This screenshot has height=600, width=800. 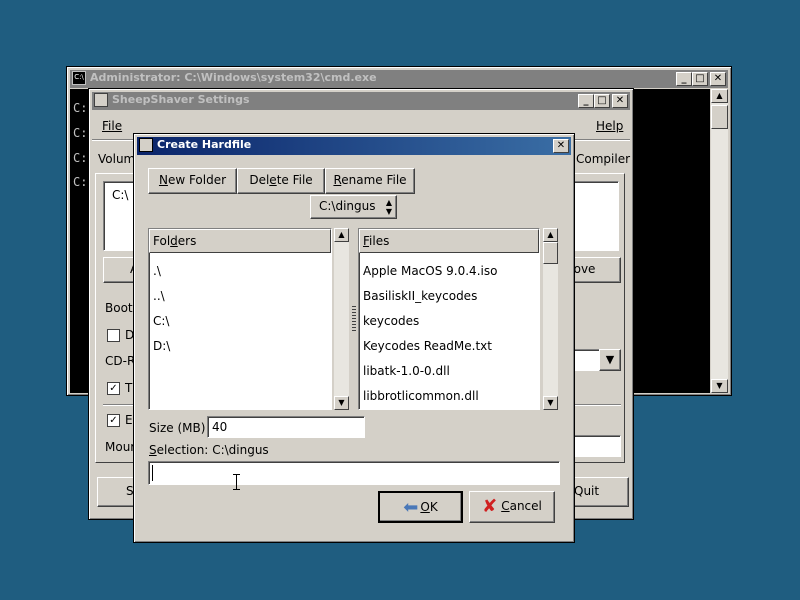 I want to click on ok-arrow-icon: ⬅, so click(x=411, y=507).